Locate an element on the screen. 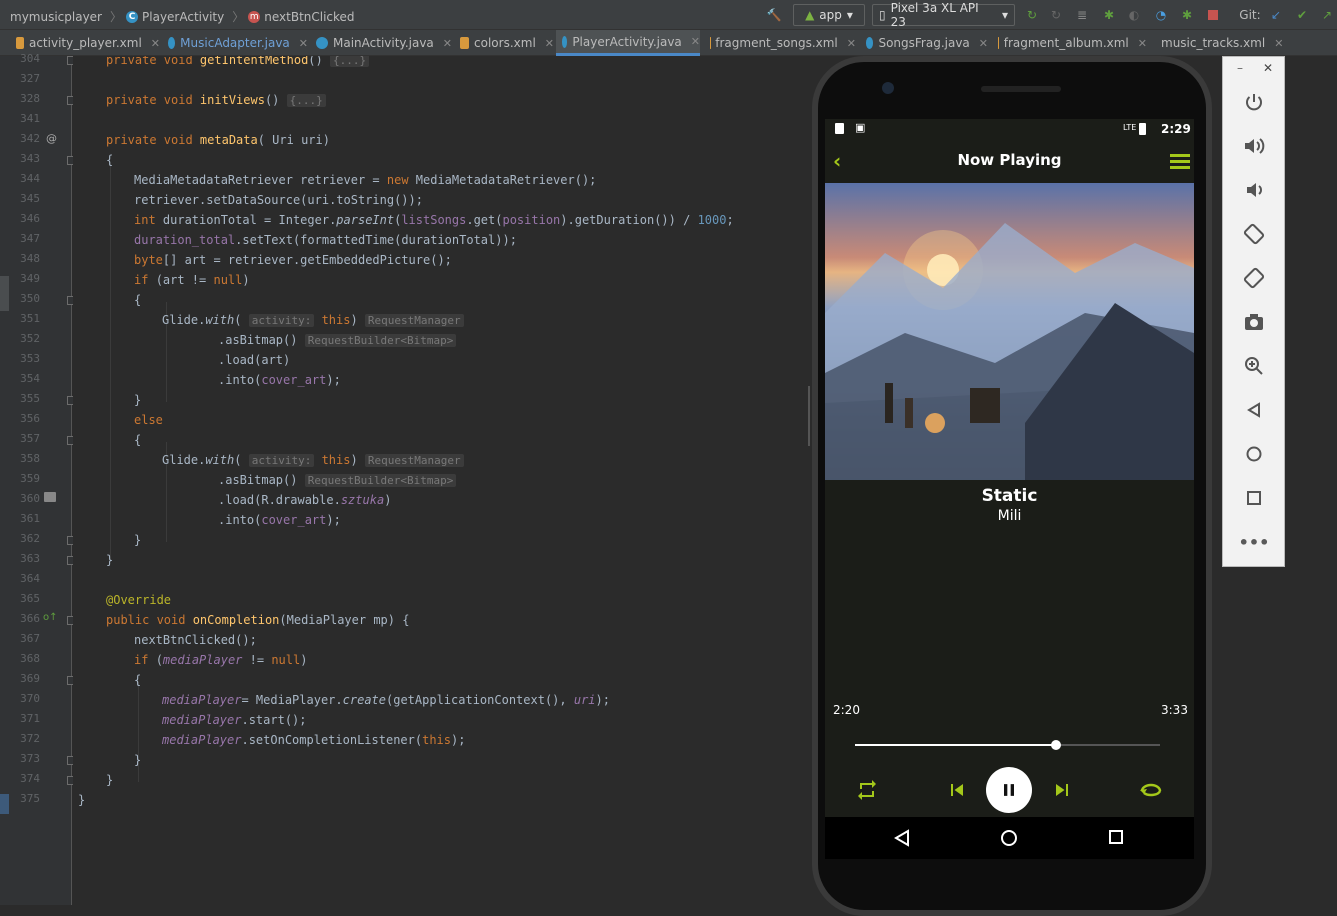 Image resolution: width=1337 pixels, height=916 pixels. coverage-icon: ≣ is located at coordinates (1082, 15).